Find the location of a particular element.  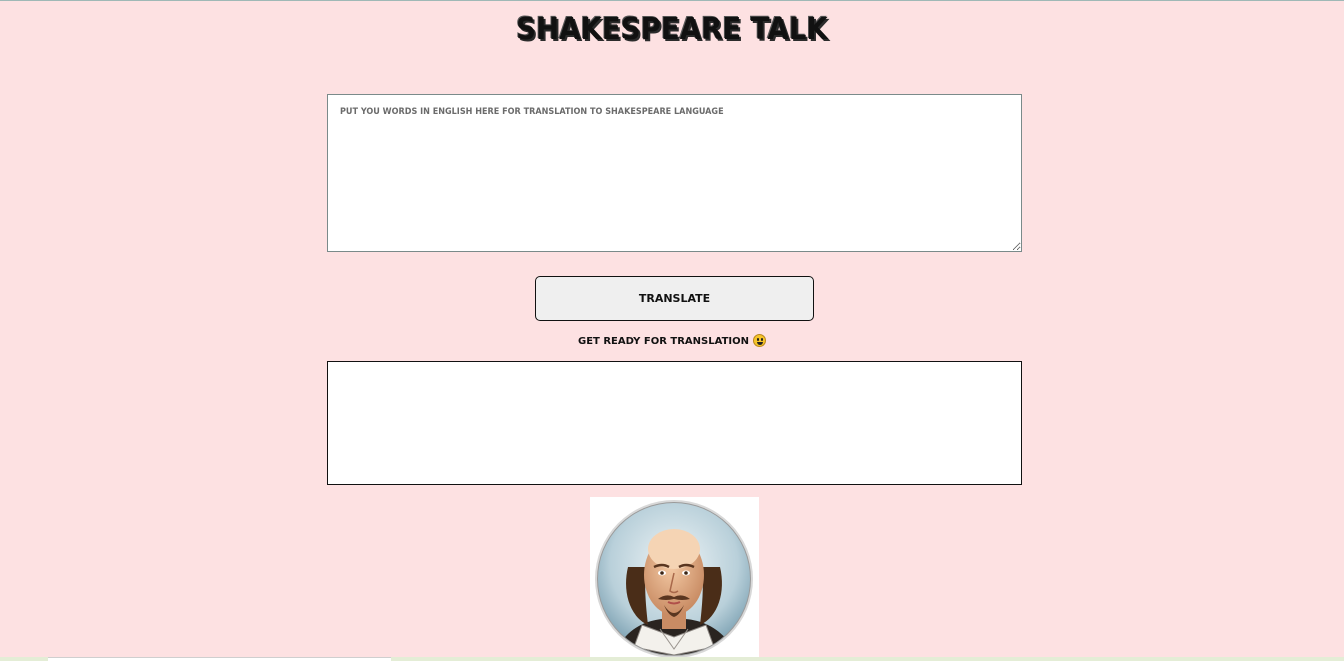

status-text: Get ready for translation is located at coordinates (663, 341).